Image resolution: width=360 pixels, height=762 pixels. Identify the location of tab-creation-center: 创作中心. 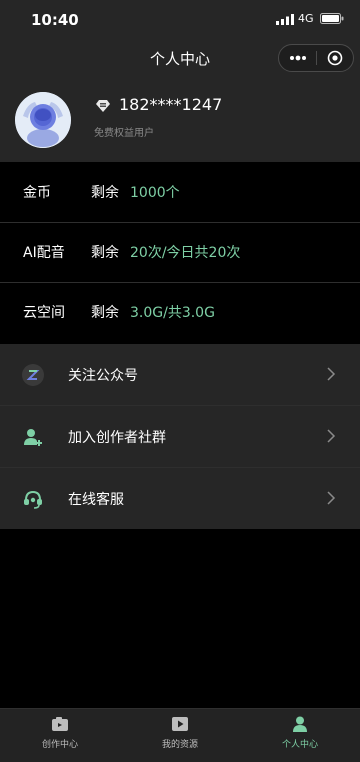
(60, 735).